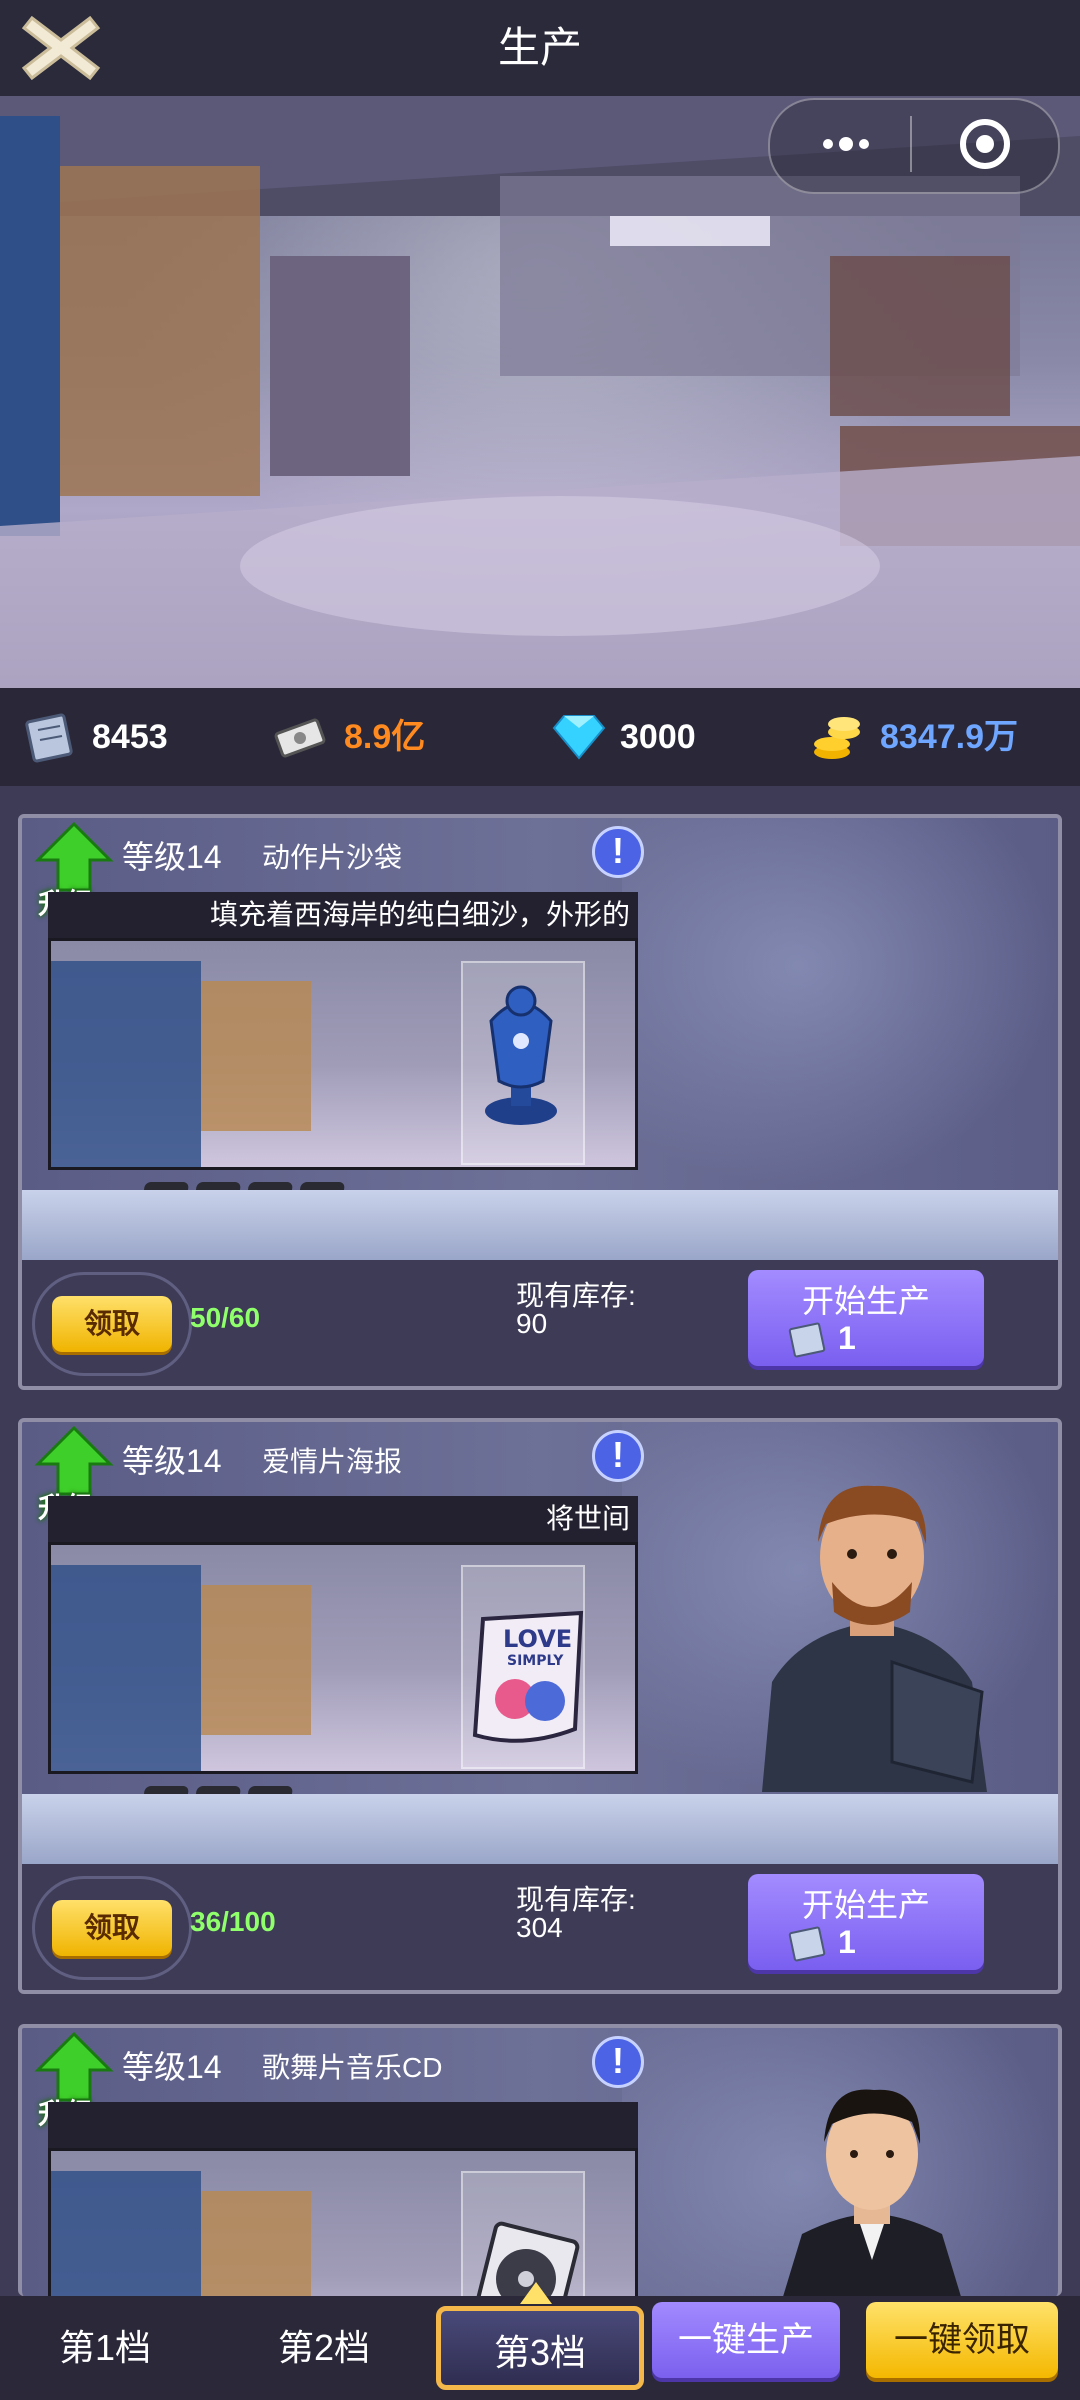 Image resolution: width=1080 pixels, height=2400 pixels. What do you see at coordinates (233, 1921) in the screenshot?
I see `production-progress: 36/100` at bounding box center [233, 1921].